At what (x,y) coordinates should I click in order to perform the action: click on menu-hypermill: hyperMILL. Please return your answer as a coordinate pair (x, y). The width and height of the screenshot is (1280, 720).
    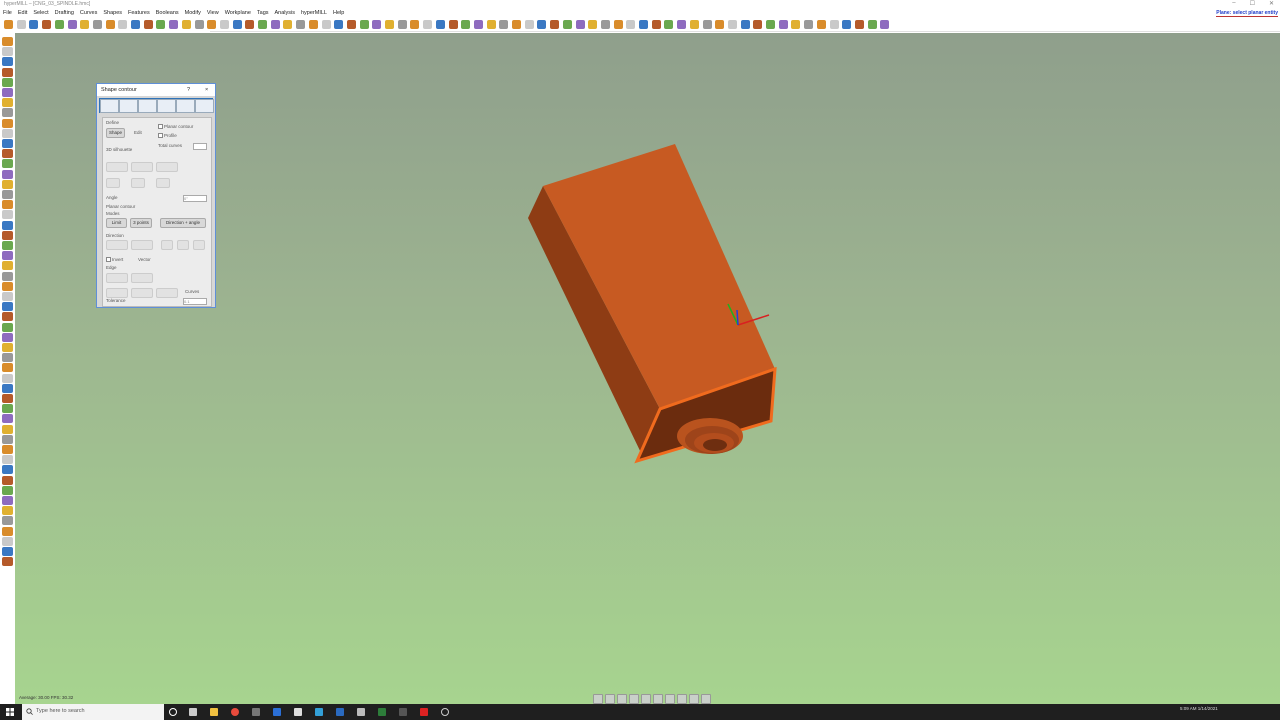
    Looking at the image, I should click on (314, 13).